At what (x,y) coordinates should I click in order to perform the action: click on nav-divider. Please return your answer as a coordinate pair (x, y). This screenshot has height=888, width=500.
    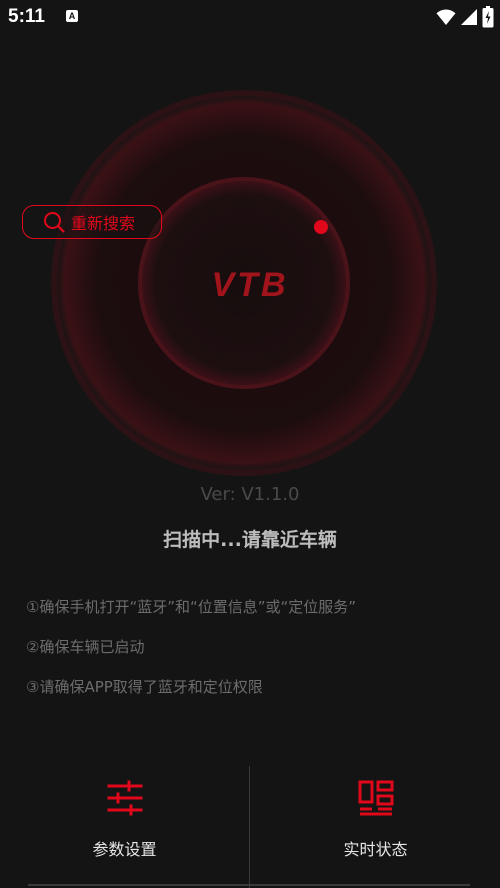
    Looking at the image, I should click on (249, 827).